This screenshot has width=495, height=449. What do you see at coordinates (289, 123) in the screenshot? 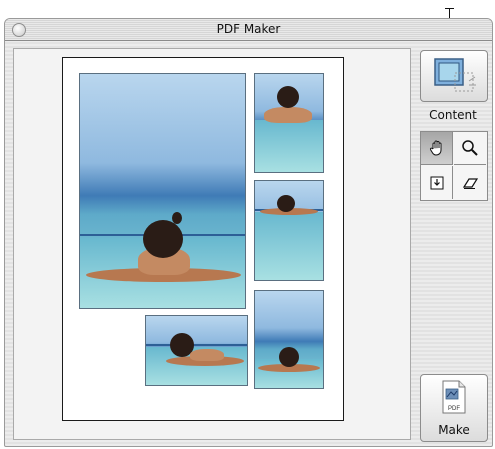
I see `photo-top-right` at bounding box center [289, 123].